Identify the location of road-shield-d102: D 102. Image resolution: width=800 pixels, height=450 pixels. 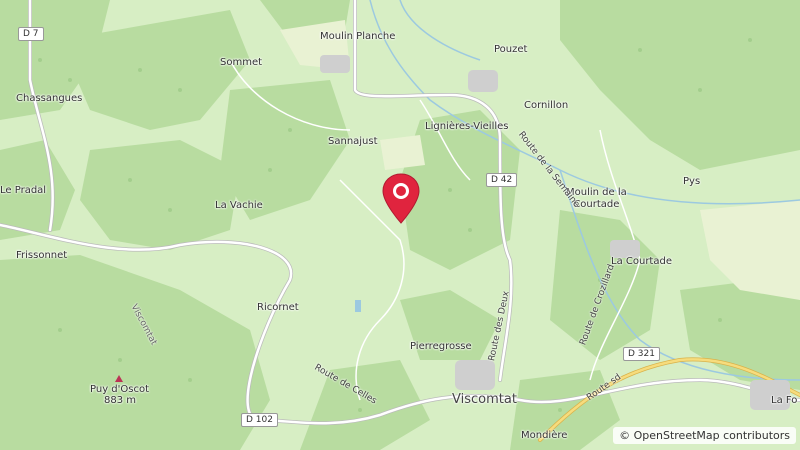
(259, 420).